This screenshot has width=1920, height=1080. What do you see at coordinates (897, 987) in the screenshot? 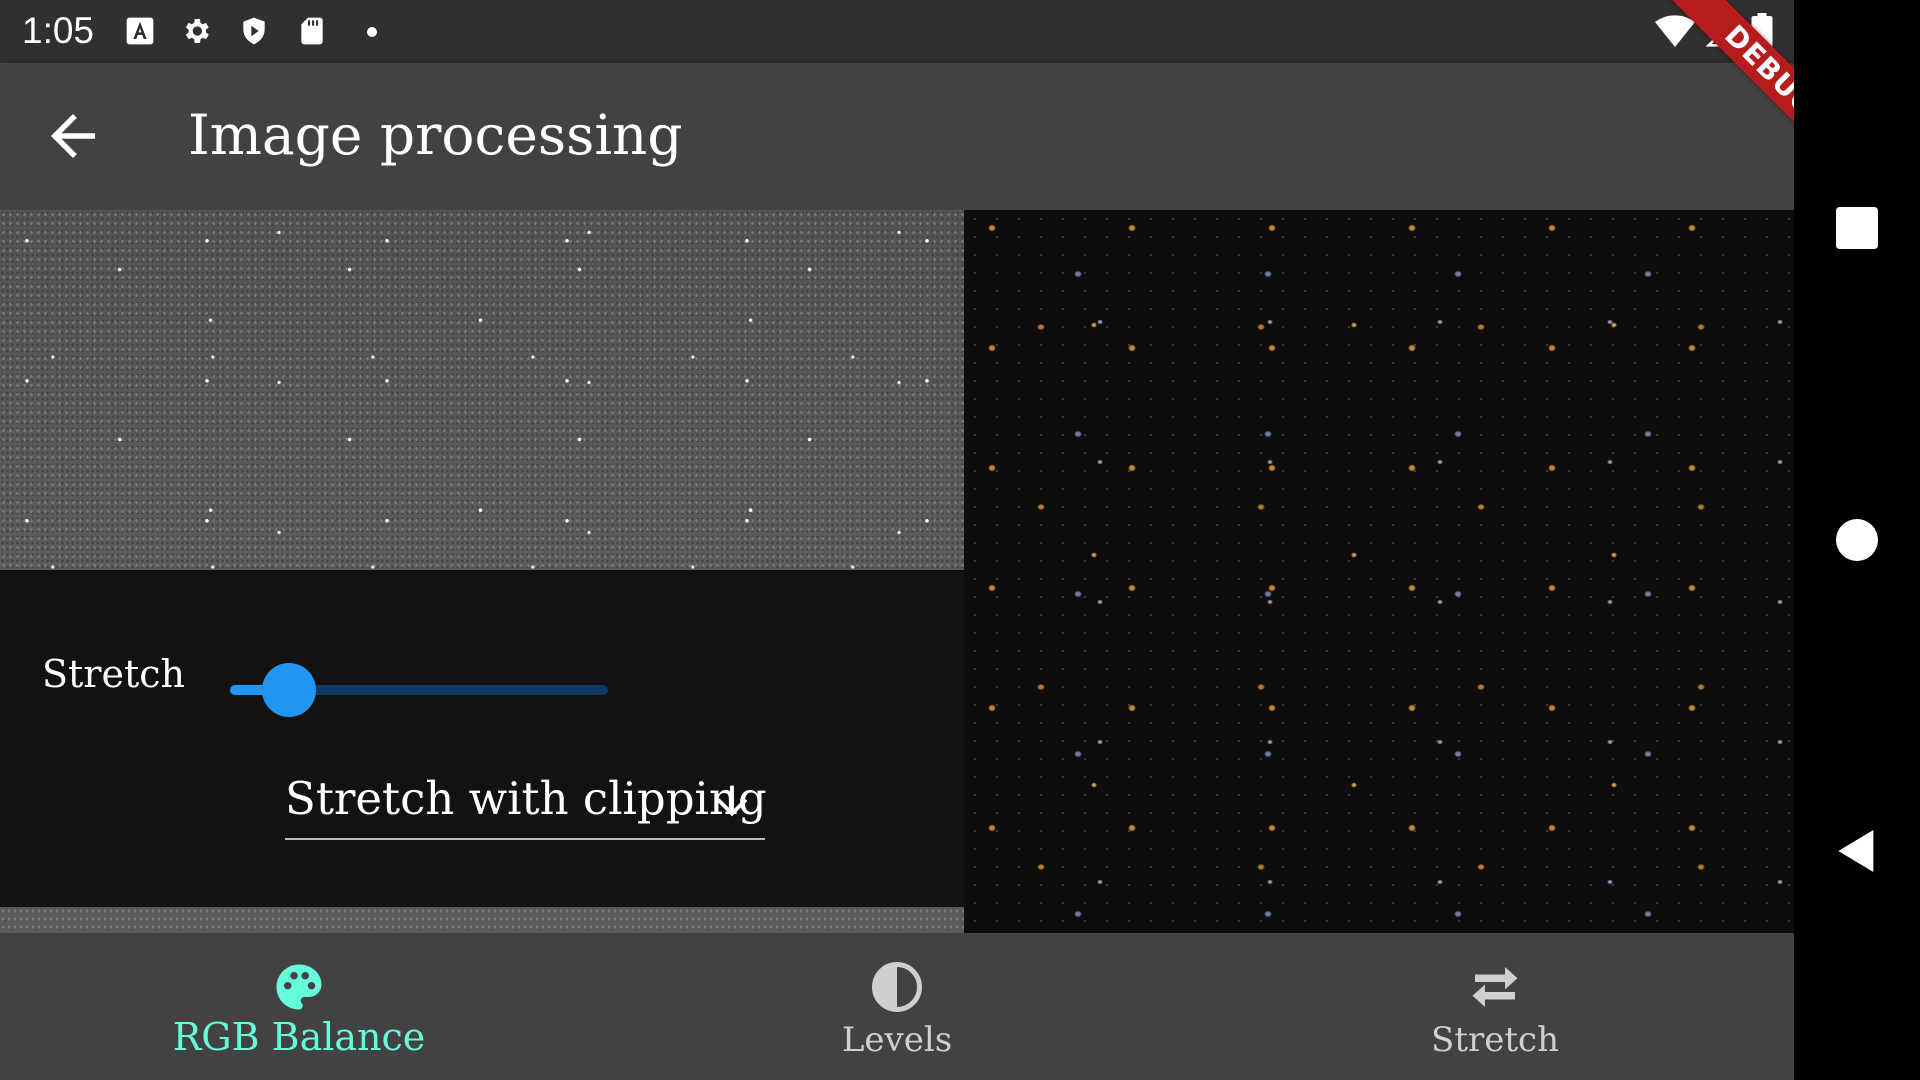
I see `contrast-icon` at bounding box center [897, 987].